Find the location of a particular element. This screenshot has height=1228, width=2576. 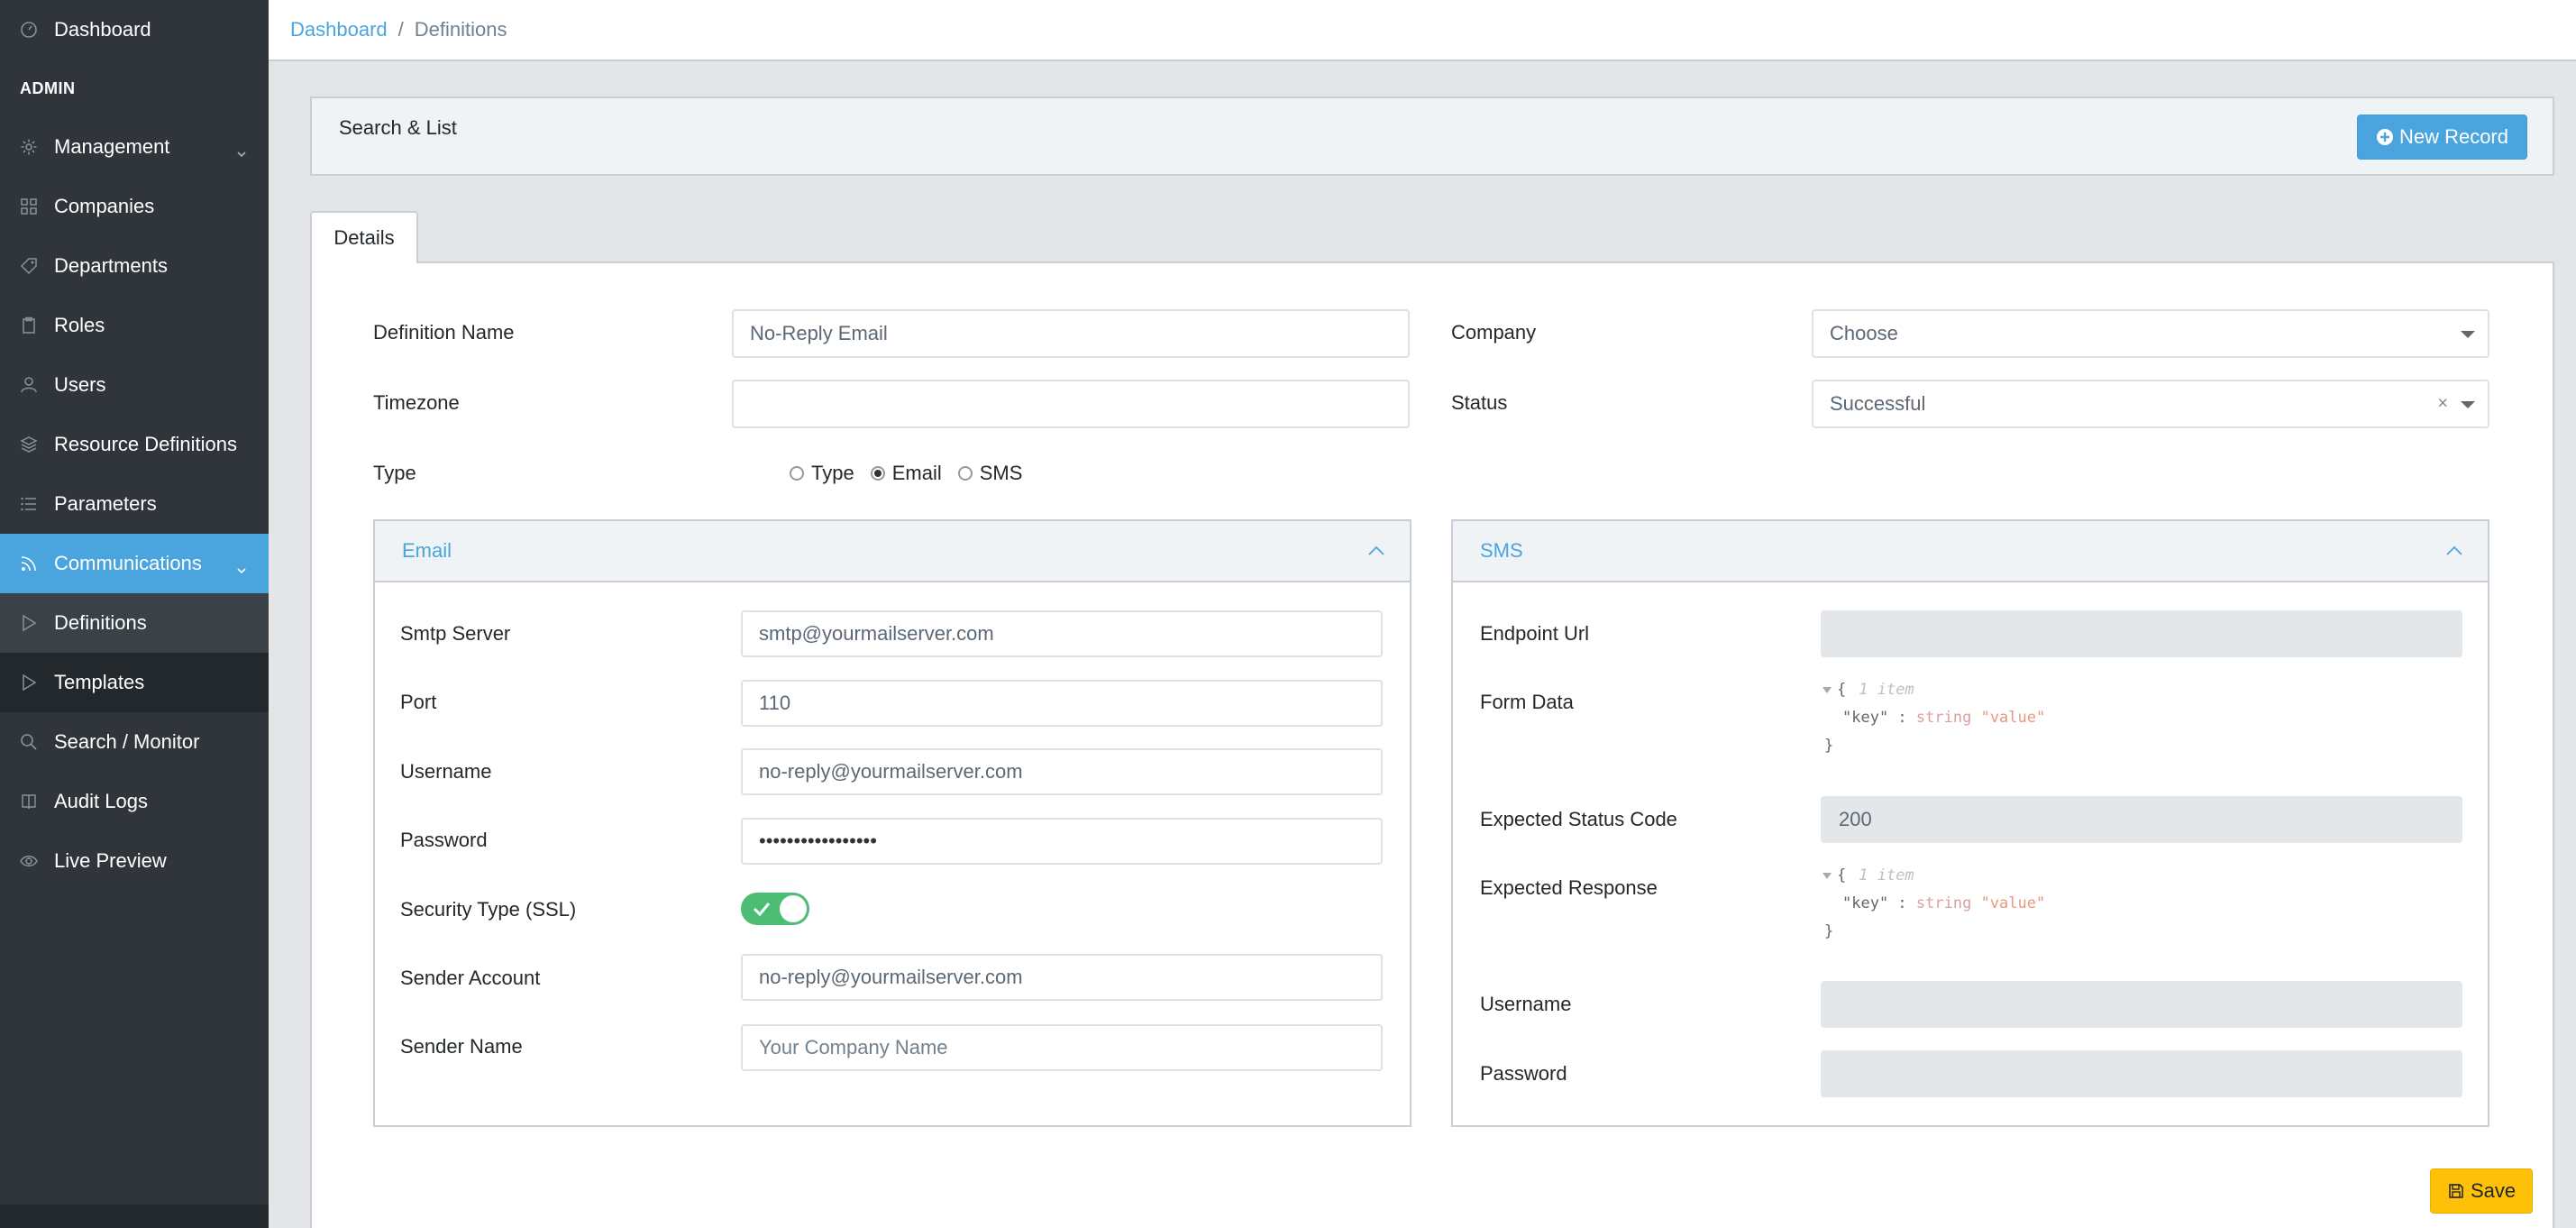

expected-response-json-editor: {1 item "key" : string "value" } is located at coordinates (1933, 904).